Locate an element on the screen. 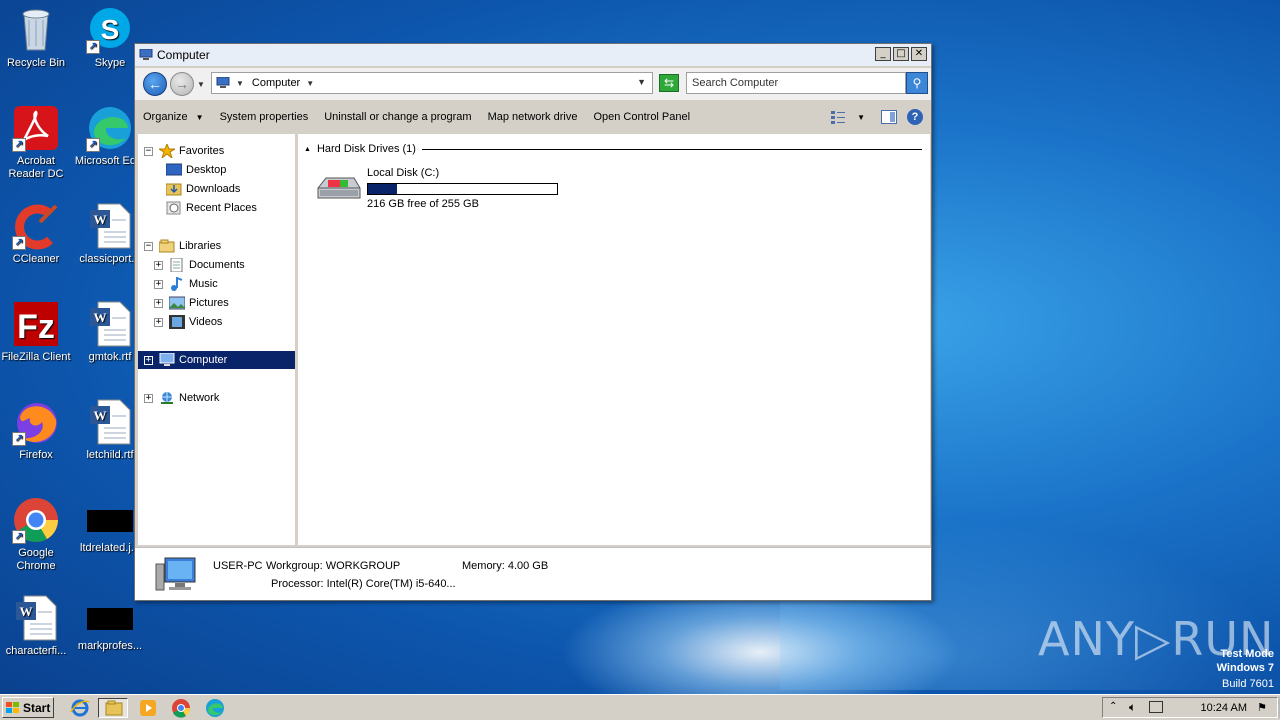 This screenshot has height=720, width=1280. drive-free-space: 216 GB free of 255 GB is located at coordinates (423, 204).